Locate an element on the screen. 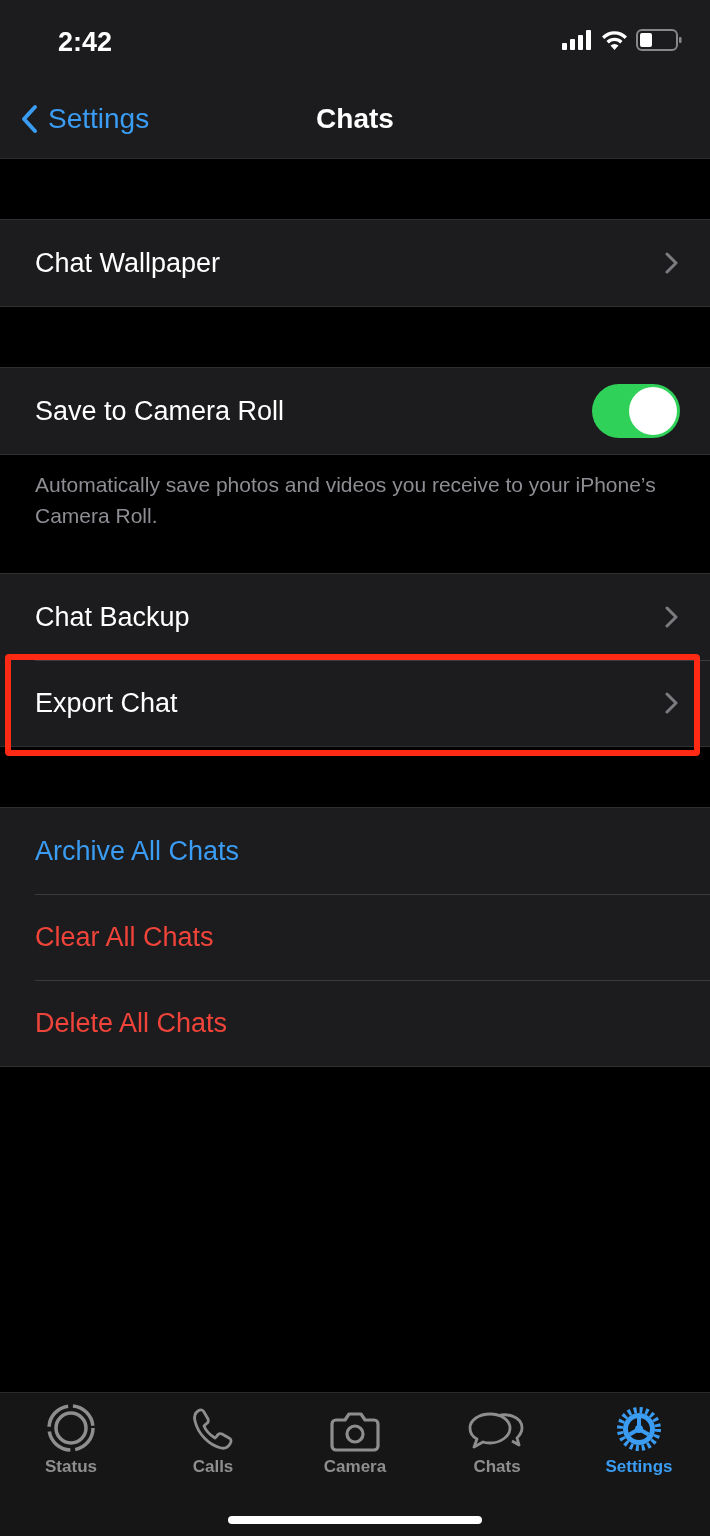  tab-item: Camera is located at coordinates (355, 1438).